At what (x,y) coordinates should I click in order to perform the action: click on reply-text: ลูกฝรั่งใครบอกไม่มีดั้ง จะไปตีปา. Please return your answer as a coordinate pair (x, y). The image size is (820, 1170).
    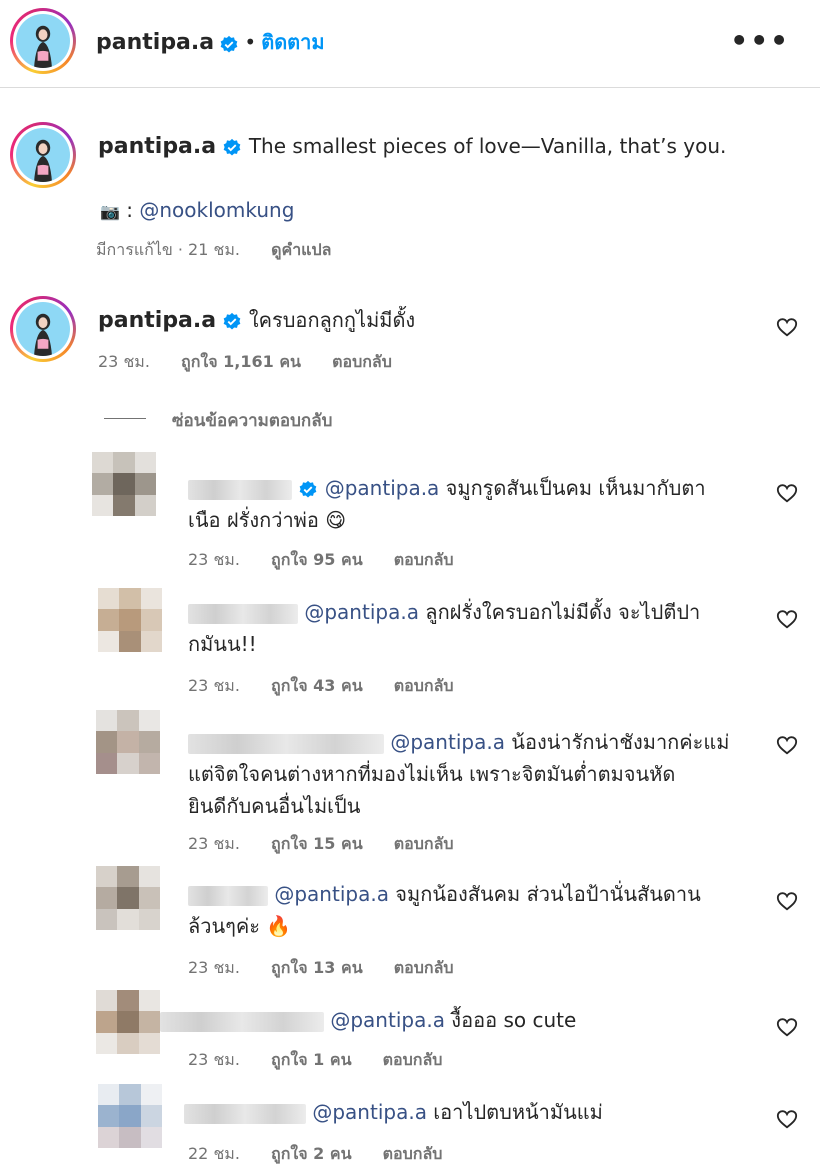
    Looking at the image, I should click on (559, 612).